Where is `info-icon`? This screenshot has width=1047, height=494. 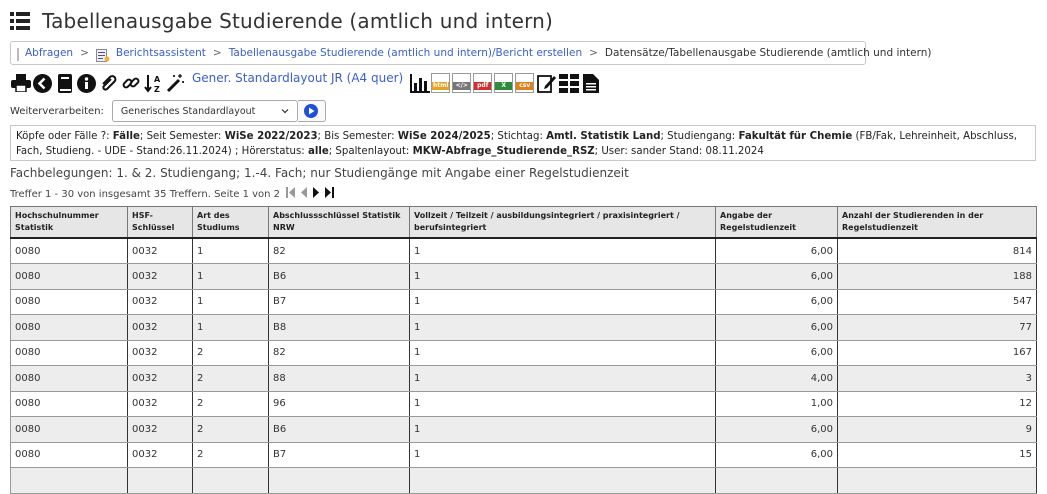
info-icon is located at coordinates (86, 83).